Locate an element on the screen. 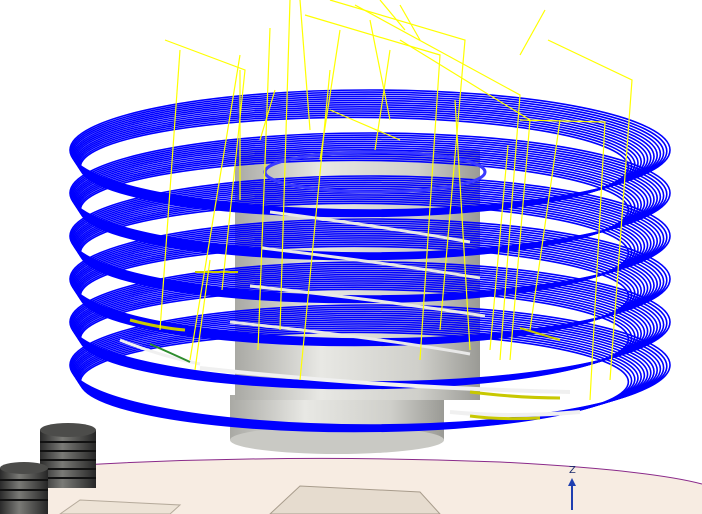  set-screw-left is located at coordinates (68, 455).